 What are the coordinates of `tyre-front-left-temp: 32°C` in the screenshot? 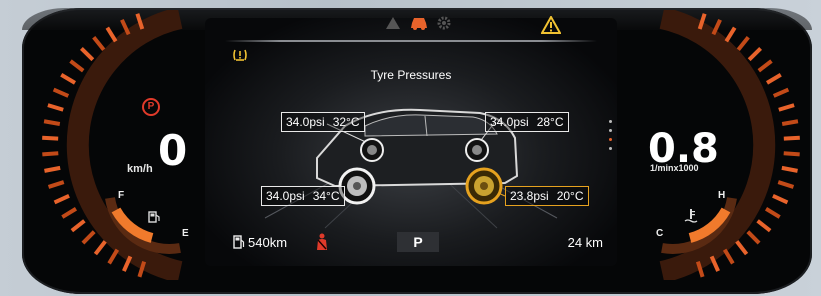 It's located at (346, 122).